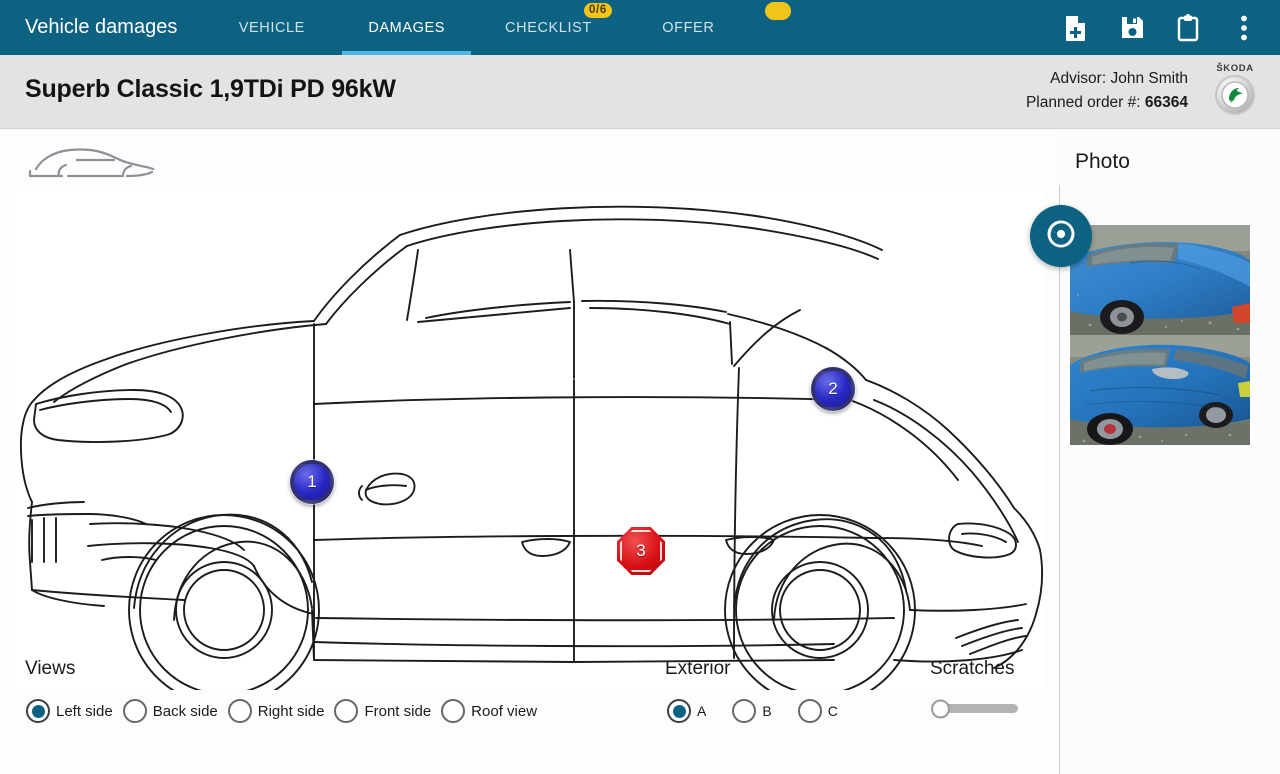 The width and height of the screenshot is (1280, 774). I want to click on radio-right-side-indicator, so click(239, 711).